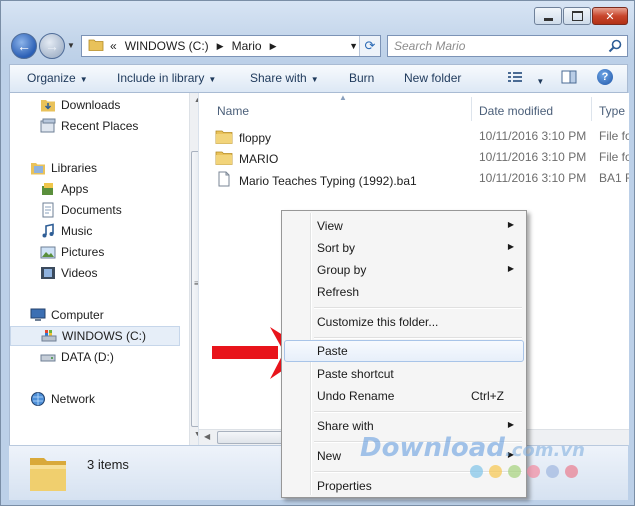 Image resolution: width=635 pixels, height=506 pixels. I want to click on organize-menu: Organize ▼, so click(57, 78).